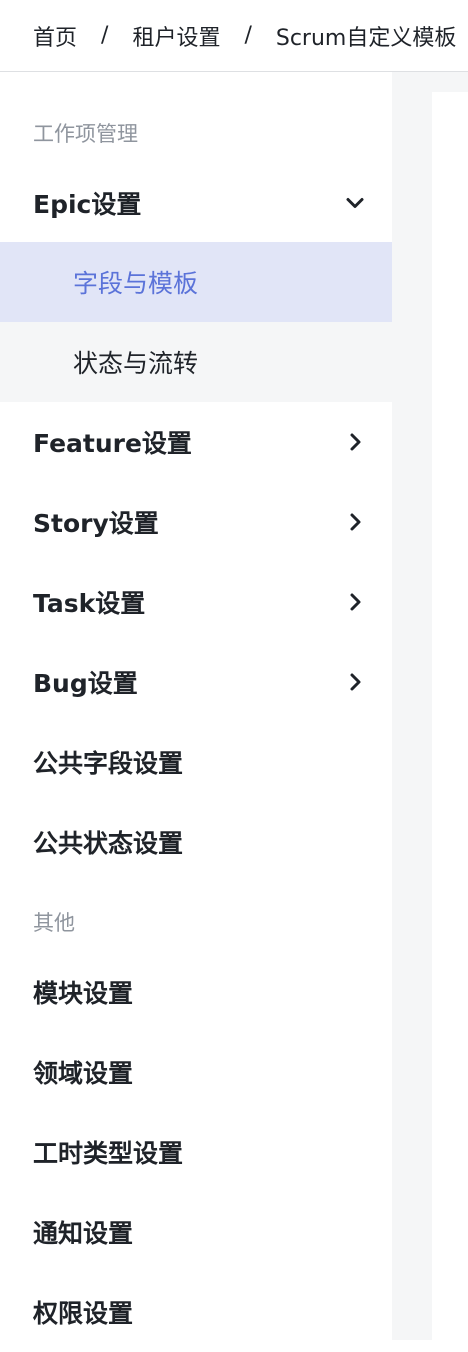  What do you see at coordinates (83, 1233) in the screenshot?
I see `menu-item-label: 通知设置` at bounding box center [83, 1233].